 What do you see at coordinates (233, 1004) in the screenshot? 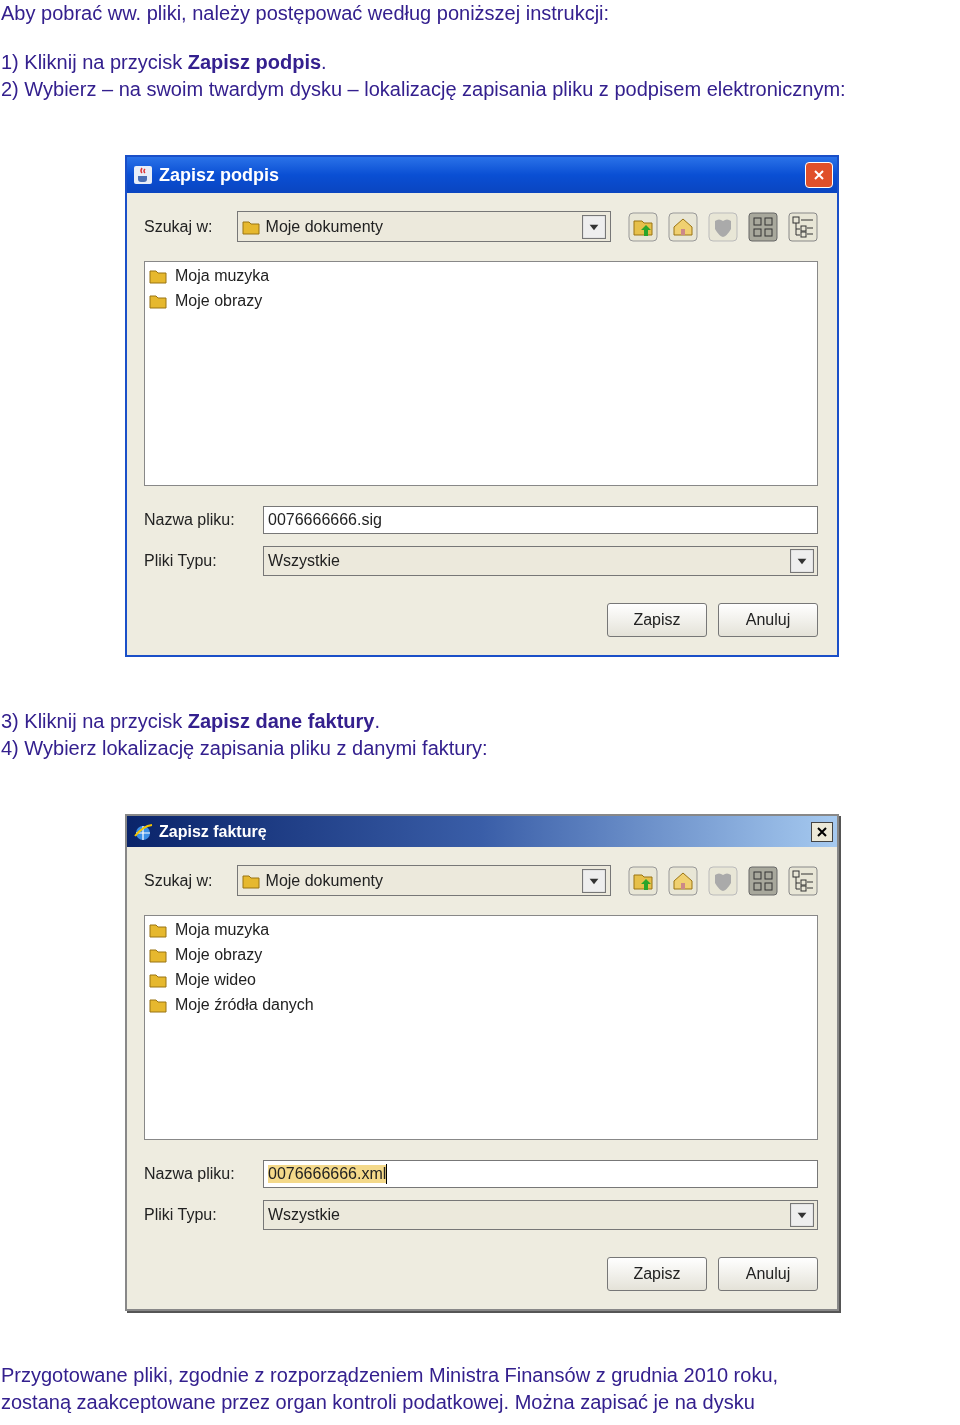
I see `folder-item: Moje źródła danych` at bounding box center [233, 1004].